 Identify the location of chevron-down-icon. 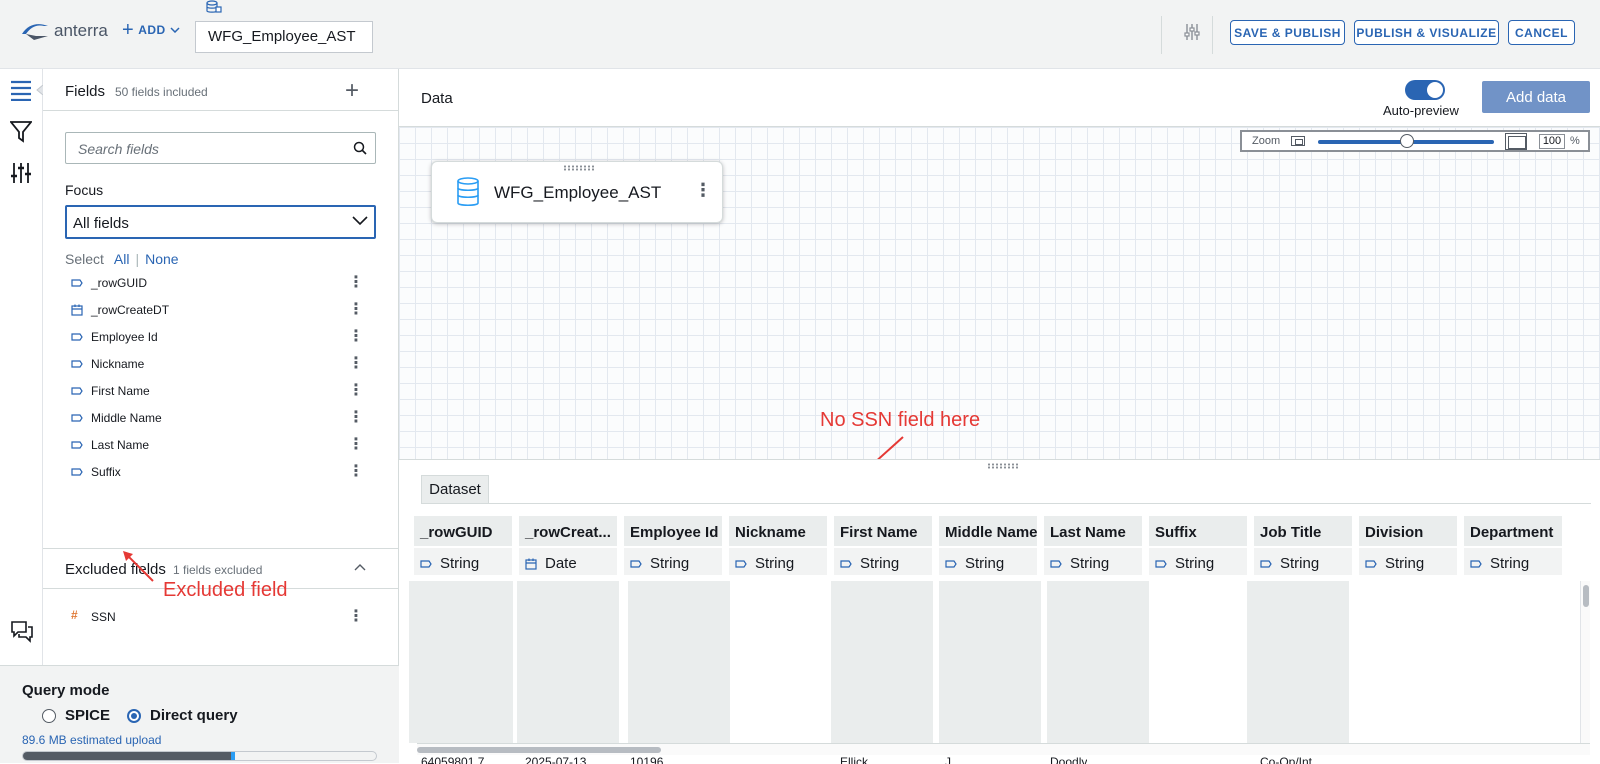
(175, 30).